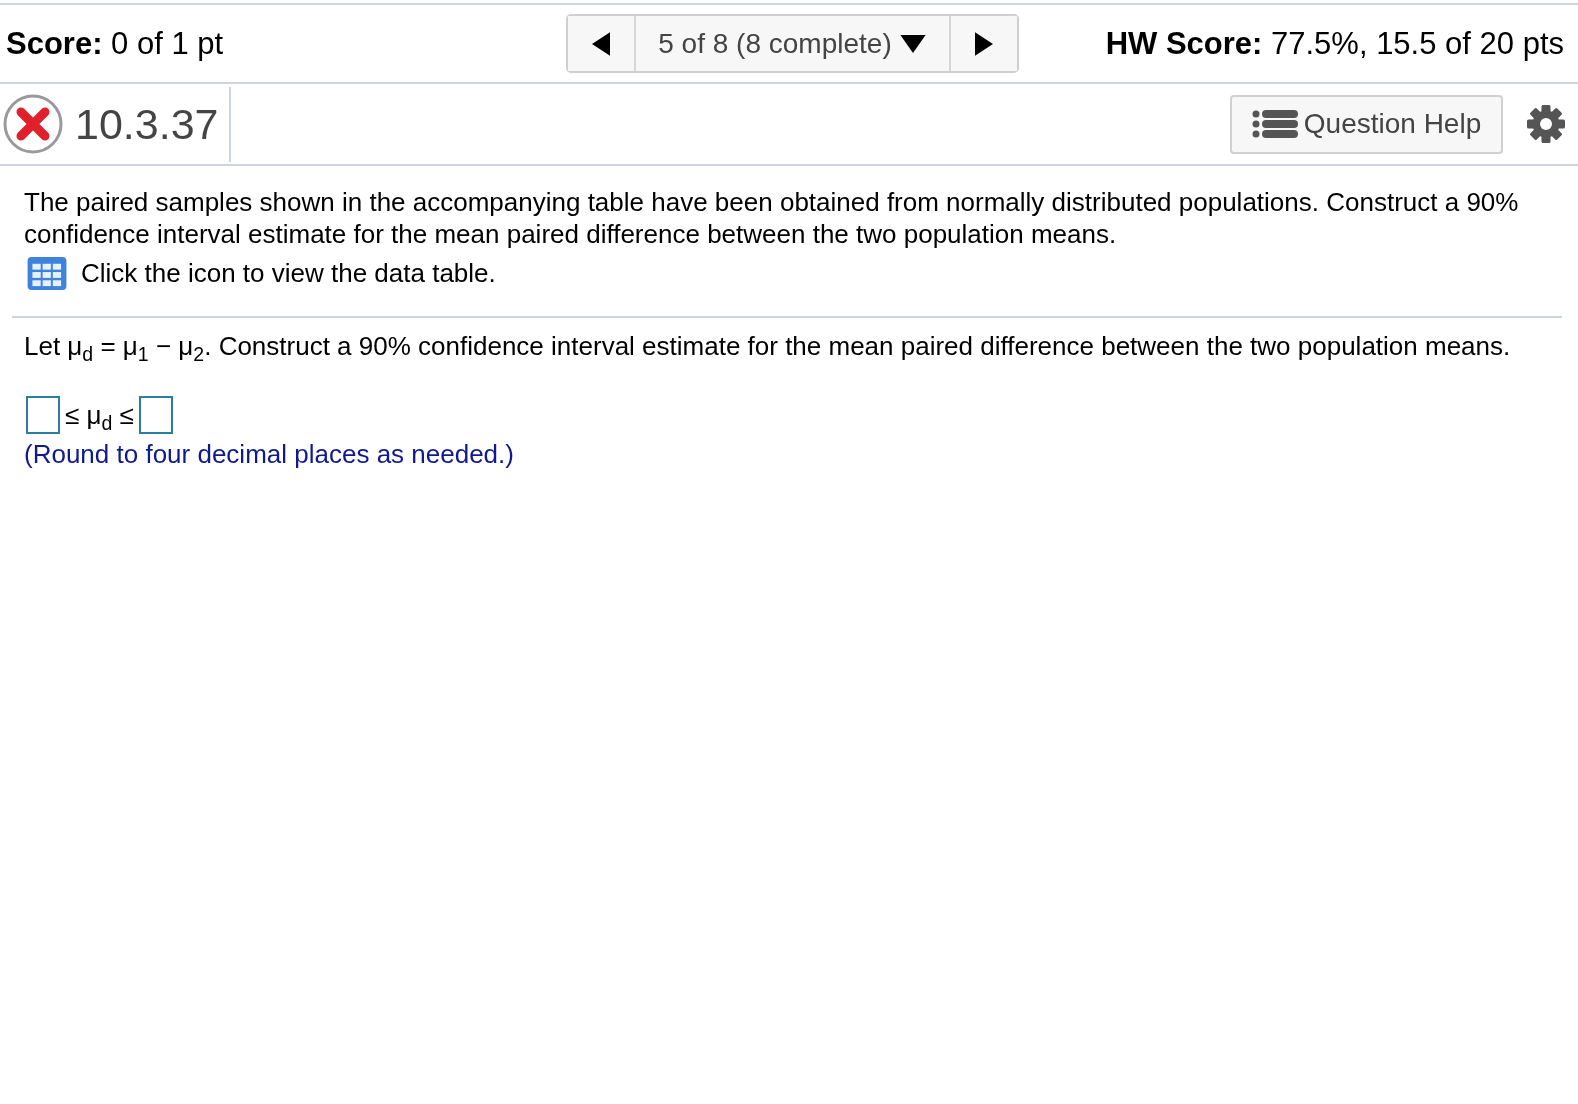 The image size is (1578, 1104). What do you see at coordinates (772, 218) in the screenshot?
I see `problem-statement: The paired samples shown in the accompanying table have been obtained from normally distributed populations. Construct a 90% confidence interval estimate for the mean paired difference between the two population means.` at bounding box center [772, 218].